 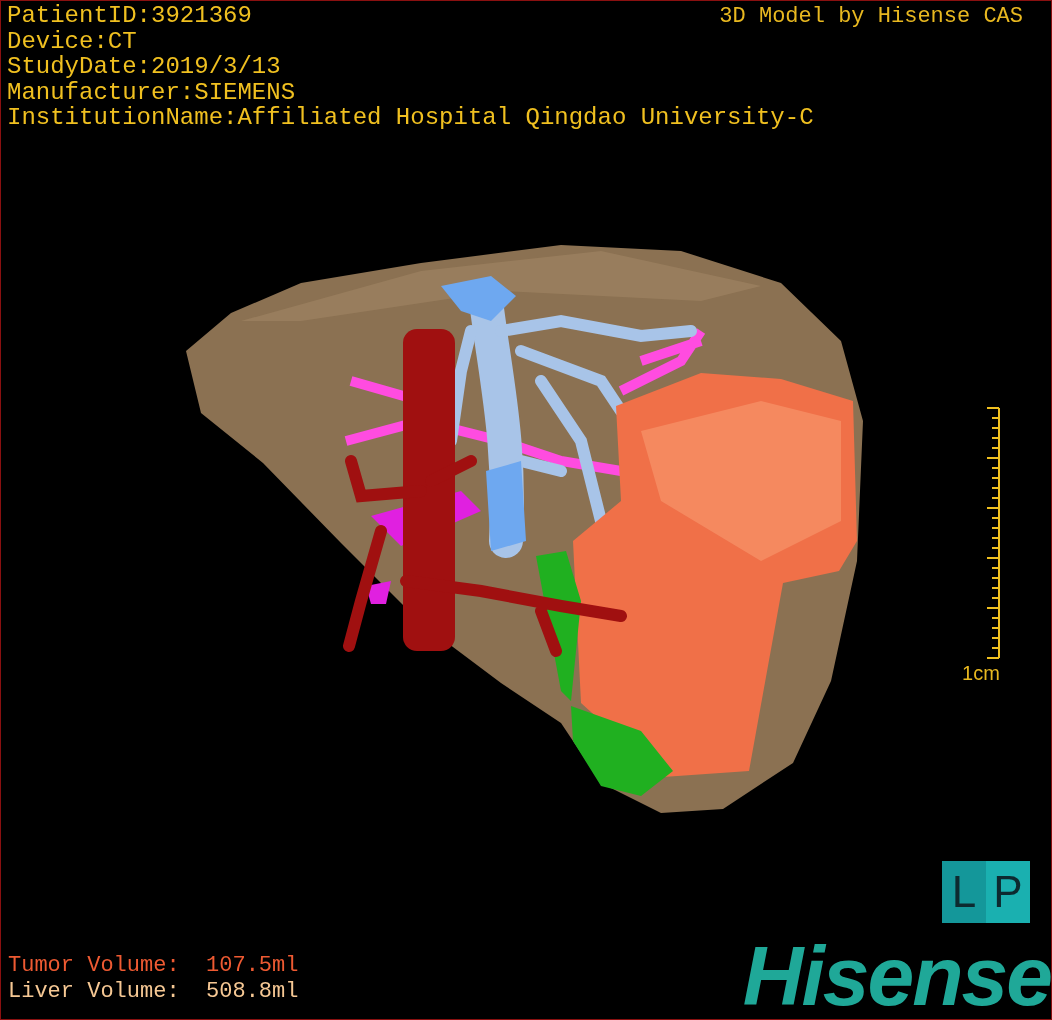 What do you see at coordinates (151, 92) in the screenshot?
I see `study-info-text: Manufacturer:SIEMENS` at bounding box center [151, 92].